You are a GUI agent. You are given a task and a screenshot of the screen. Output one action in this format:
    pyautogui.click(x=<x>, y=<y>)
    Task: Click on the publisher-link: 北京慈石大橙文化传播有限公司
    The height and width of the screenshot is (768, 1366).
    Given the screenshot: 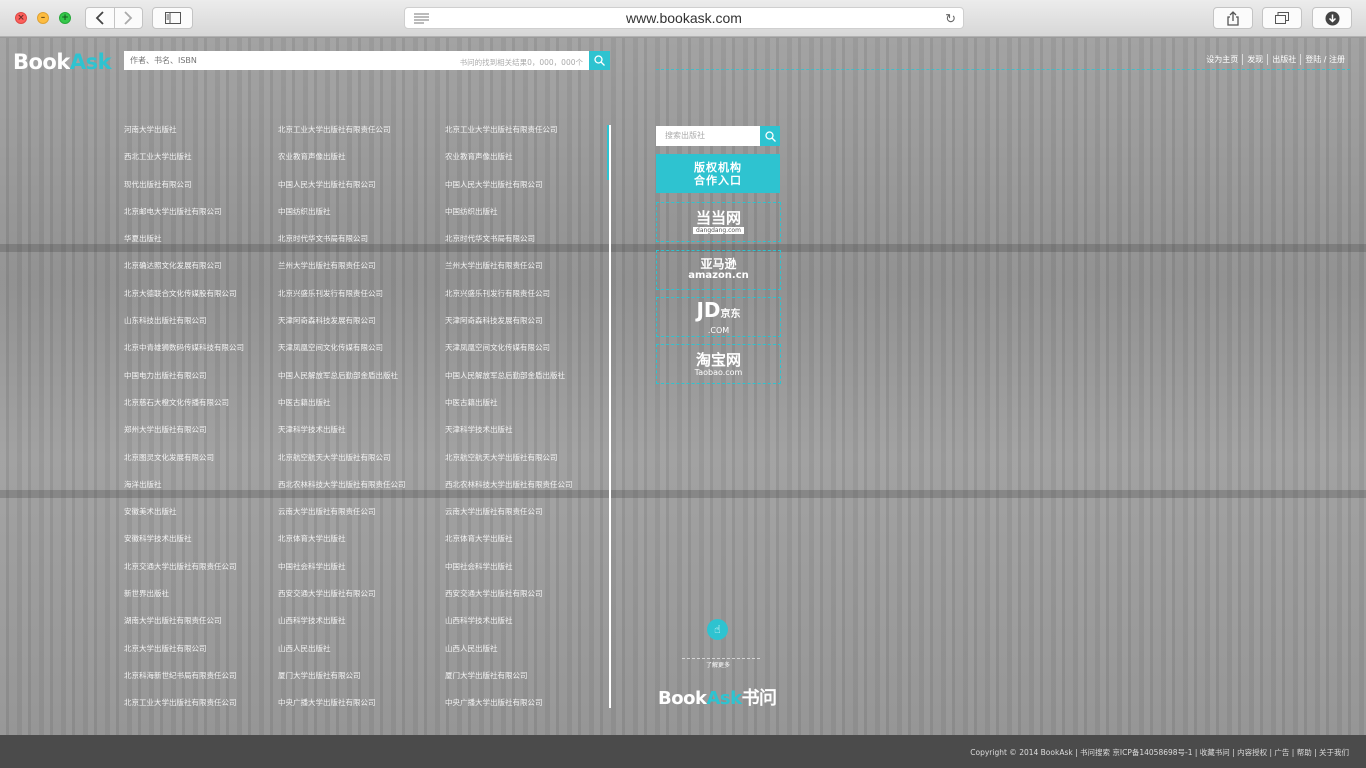 What is the action you would take?
    pyautogui.click(x=184, y=410)
    